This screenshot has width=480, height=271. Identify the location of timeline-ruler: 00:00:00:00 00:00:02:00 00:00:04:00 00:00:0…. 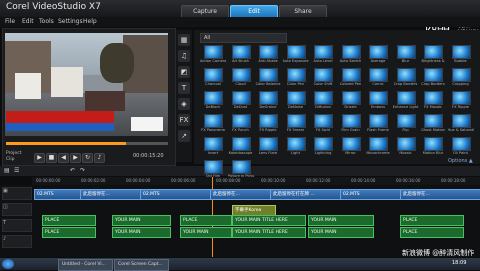
(256, 181).